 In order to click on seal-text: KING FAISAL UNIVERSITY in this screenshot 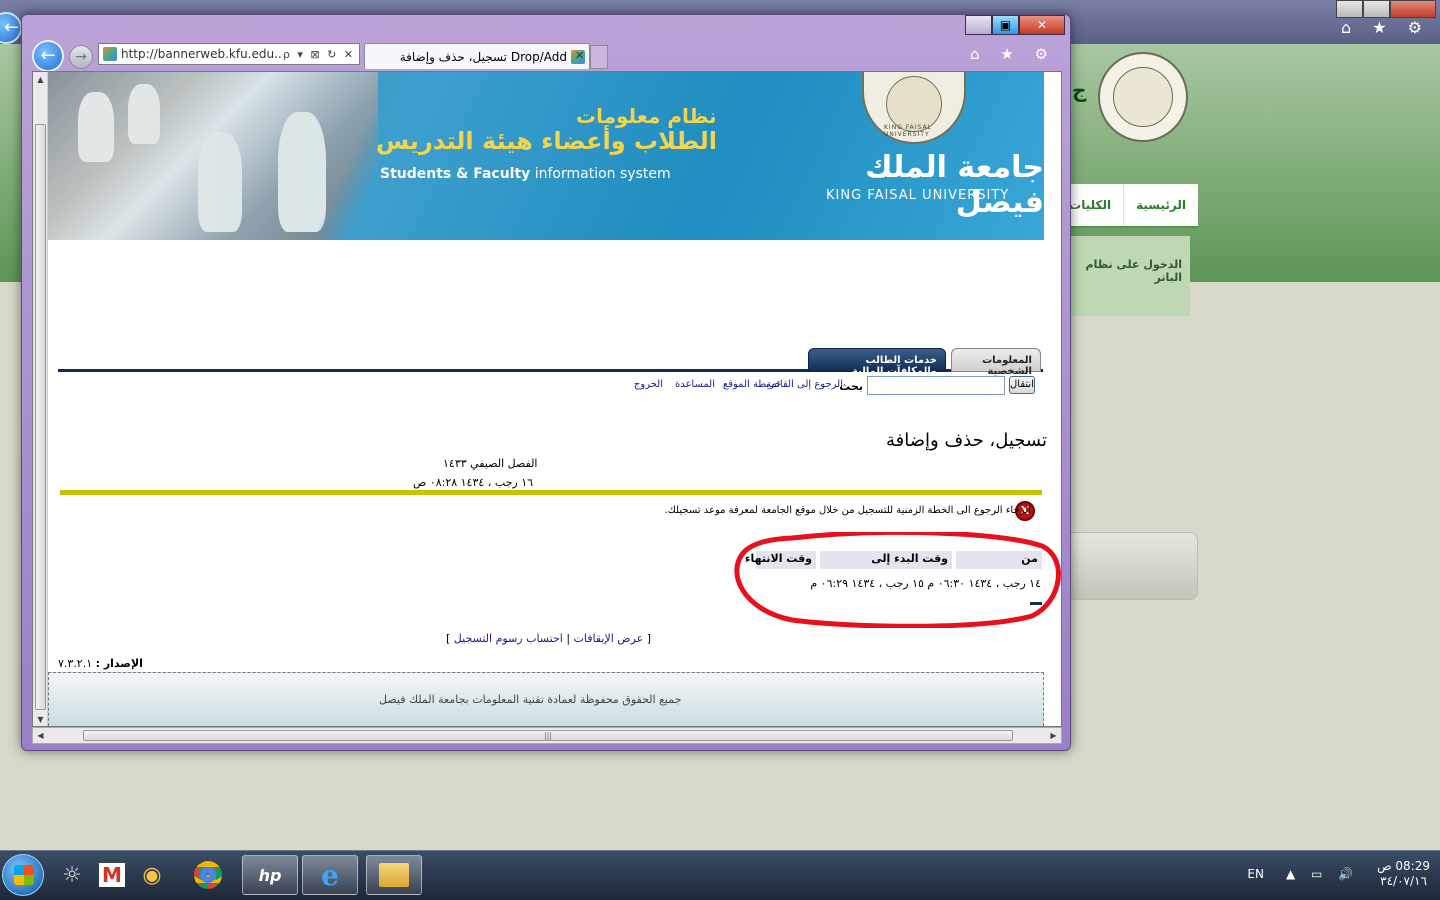, I will do `click(908, 131)`.